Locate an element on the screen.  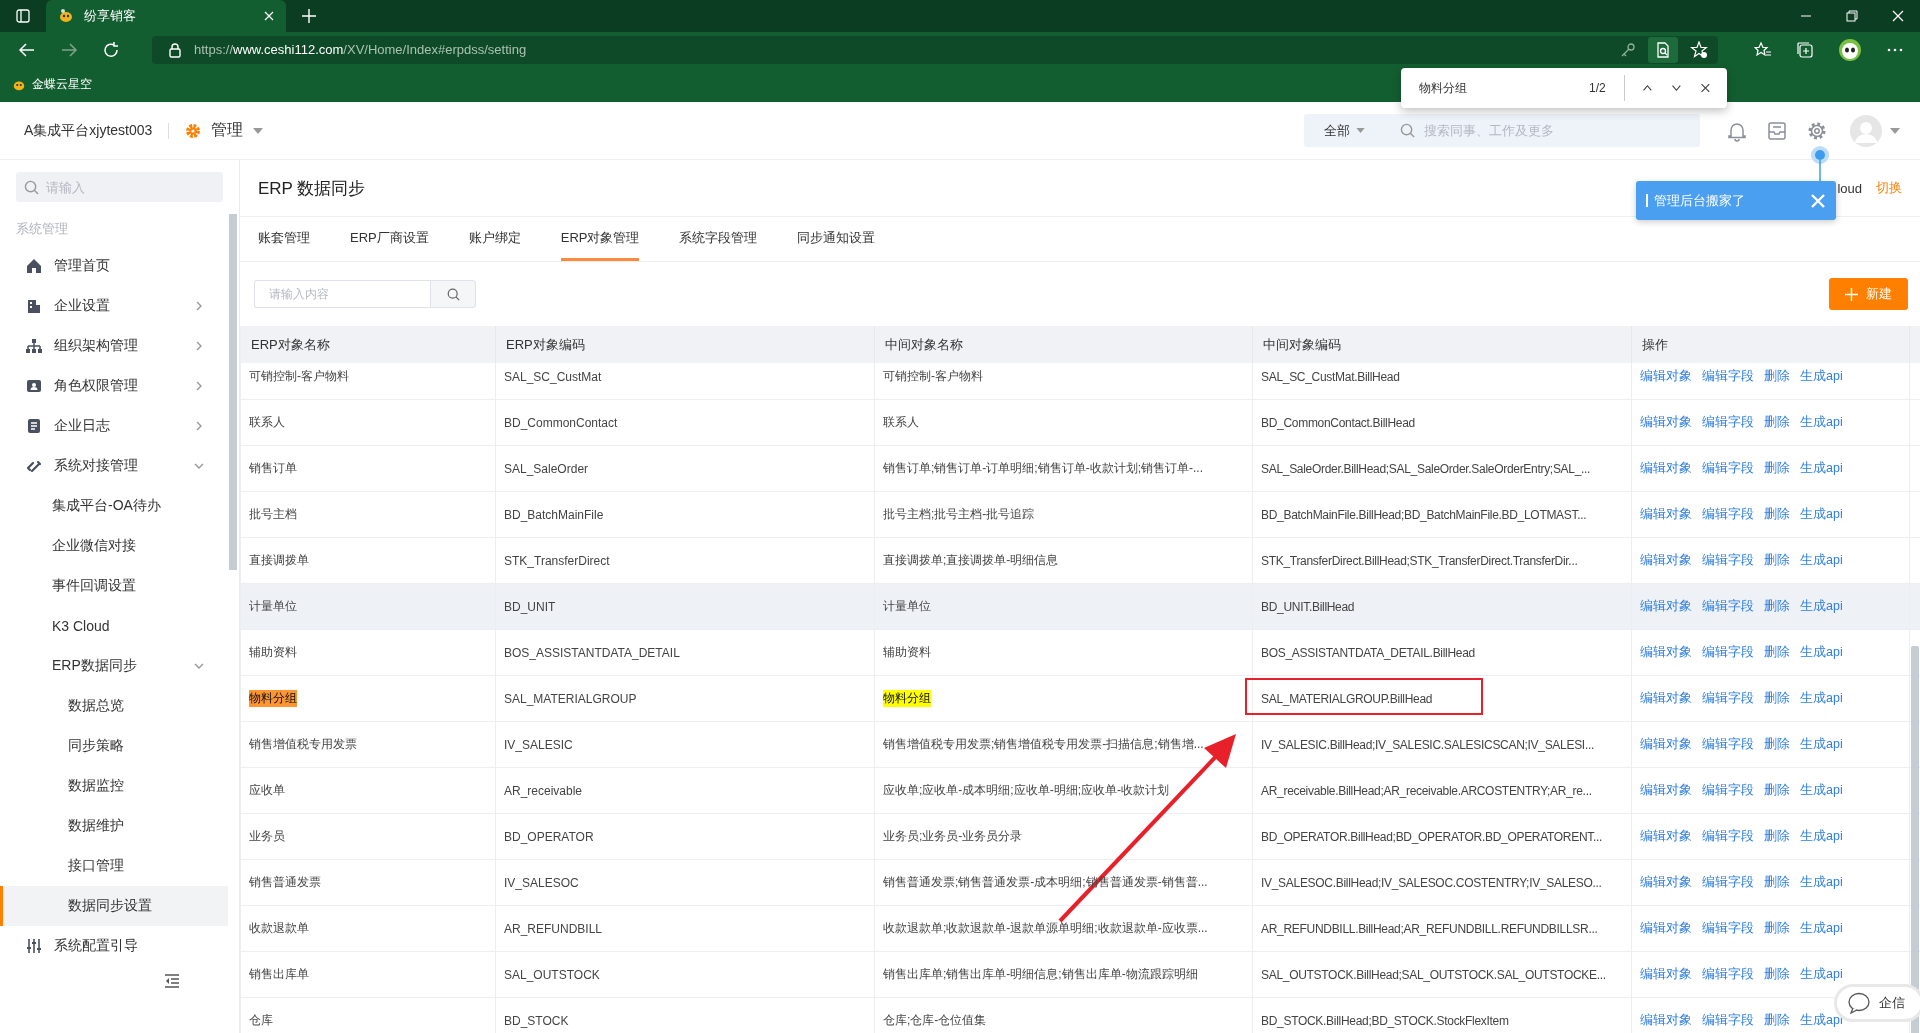
tab-title: 纷享销客 is located at coordinates (110, 16).